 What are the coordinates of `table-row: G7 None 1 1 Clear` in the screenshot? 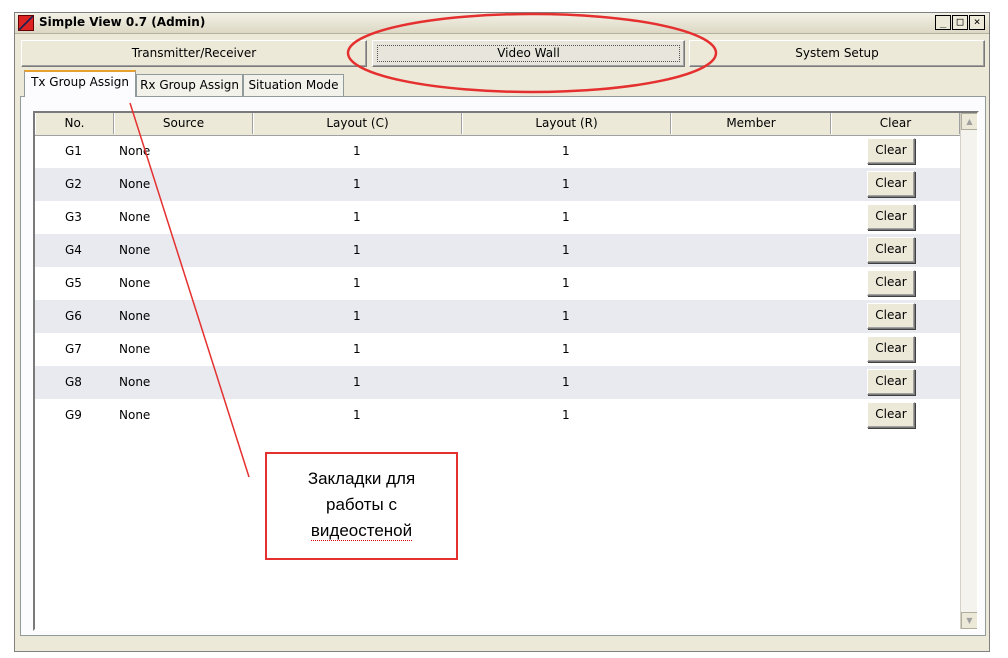 It's located at (497, 349).